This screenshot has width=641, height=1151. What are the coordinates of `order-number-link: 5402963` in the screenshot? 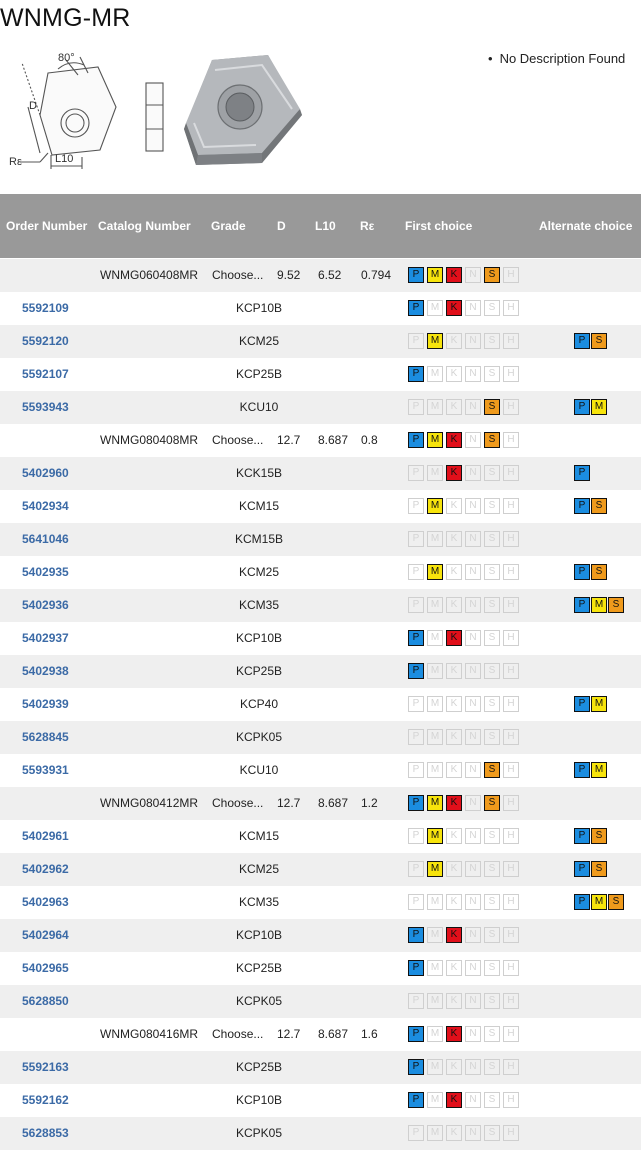 It's located at (45, 902).